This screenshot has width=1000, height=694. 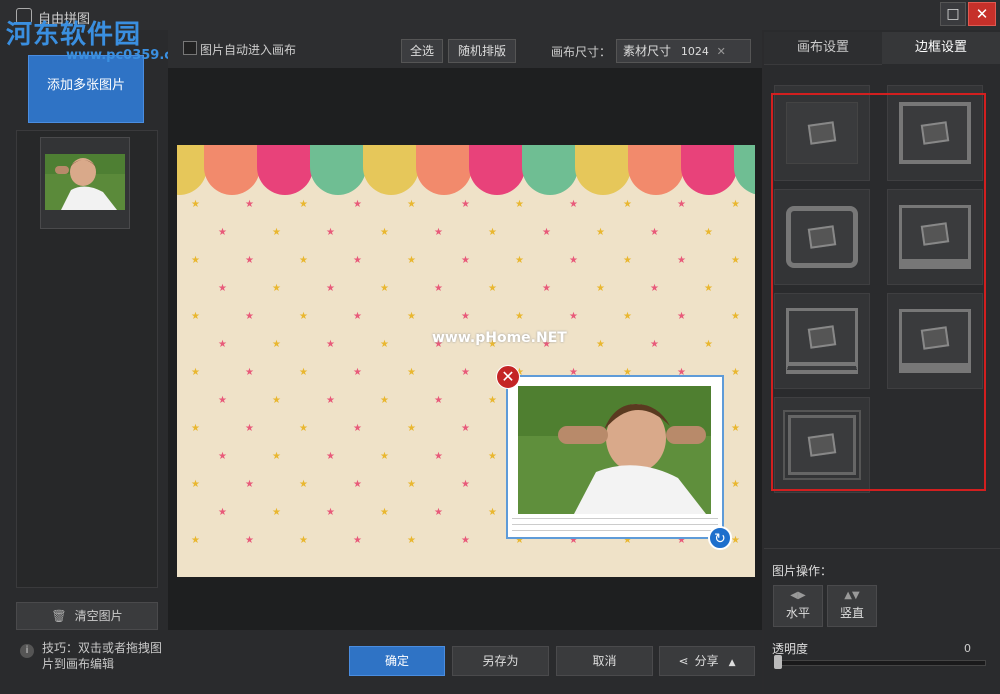 What do you see at coordinates (482, 51) in the screenshot?
I see `random-layout-button: 随机排版` at bounding box center [482, 51].